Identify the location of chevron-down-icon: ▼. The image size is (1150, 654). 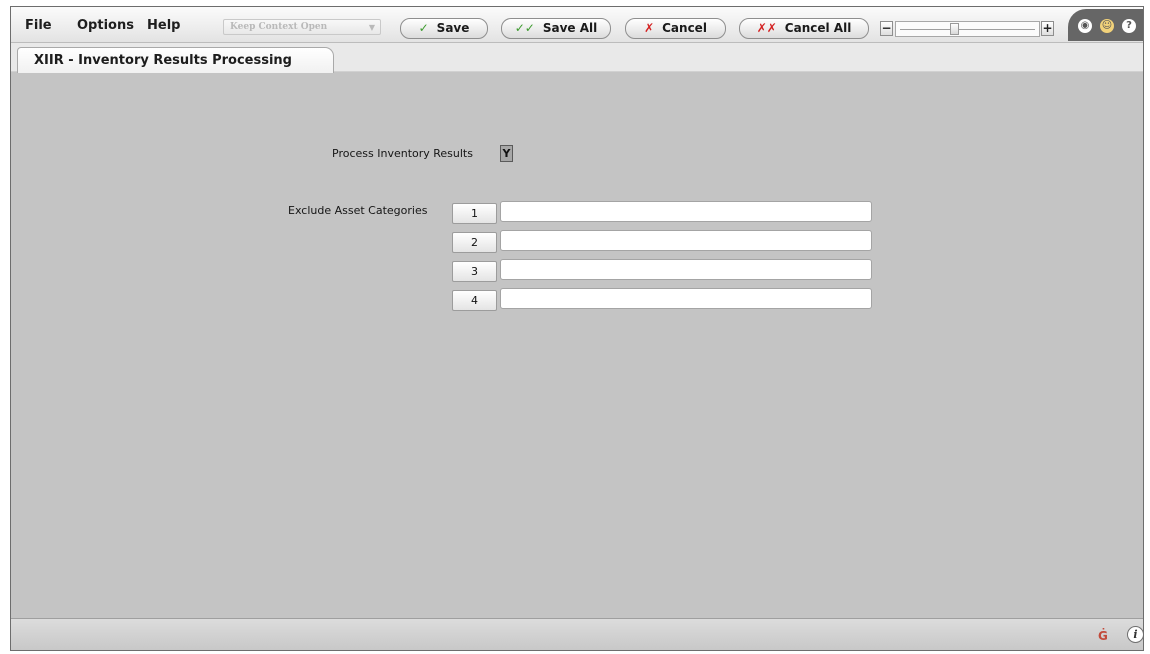
(371, 27).